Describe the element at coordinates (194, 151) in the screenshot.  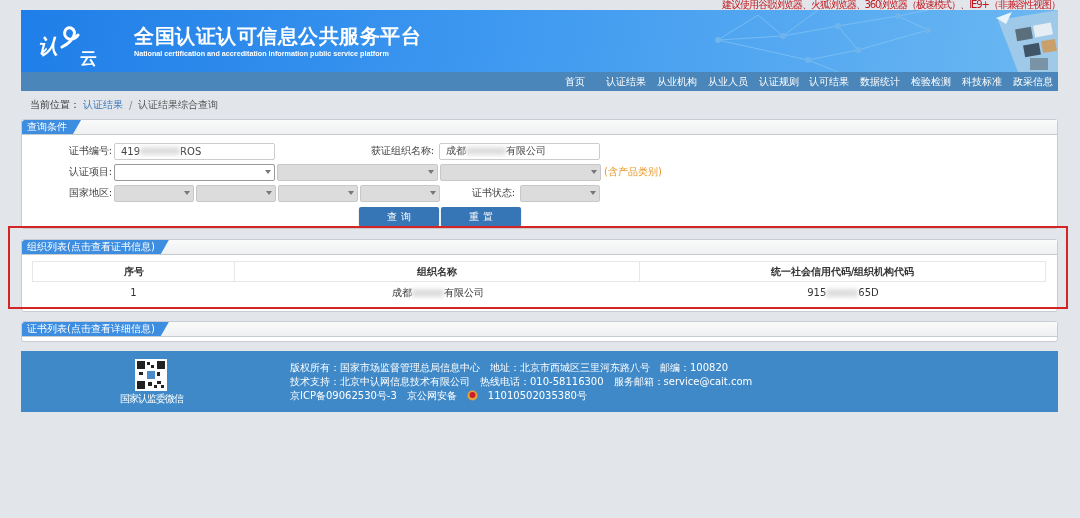
I see `text-field: 419 ROS` at that location.